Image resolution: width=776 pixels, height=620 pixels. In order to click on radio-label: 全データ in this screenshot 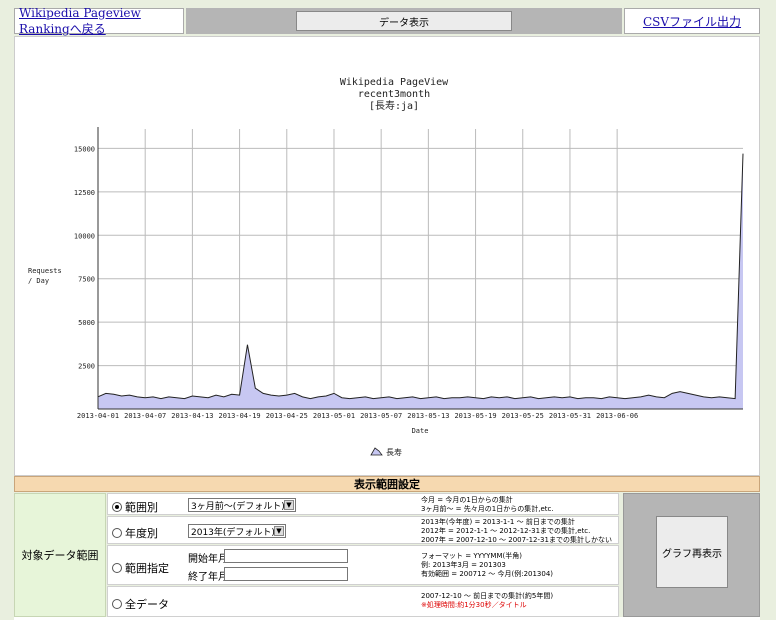, I will do `click(147, 604)`.